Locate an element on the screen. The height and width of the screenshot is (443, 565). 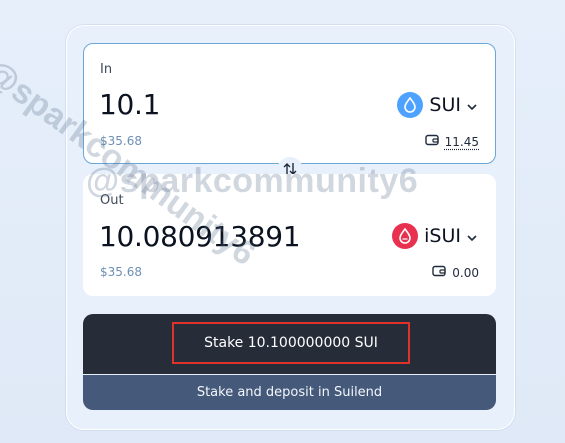
stake-and-deposit-button: Stake and deposit in Suilend is located at coordinates (289, 392).